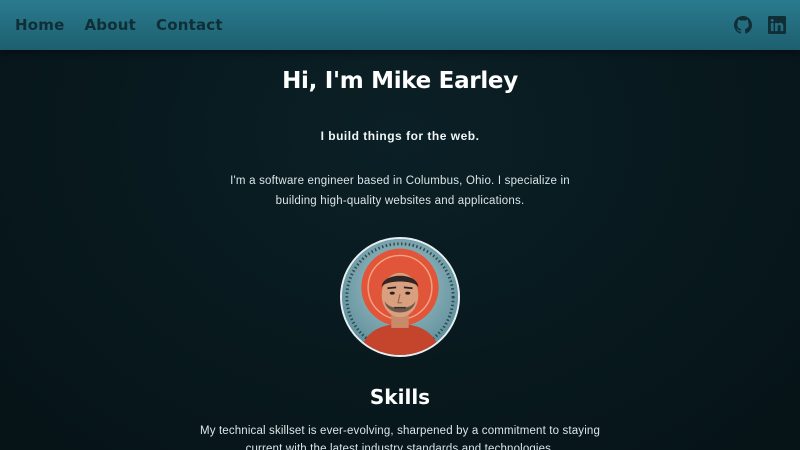  Describe the element at coordinates (777, 25) in the screenshot. I see `linkedin-icon` at that location.